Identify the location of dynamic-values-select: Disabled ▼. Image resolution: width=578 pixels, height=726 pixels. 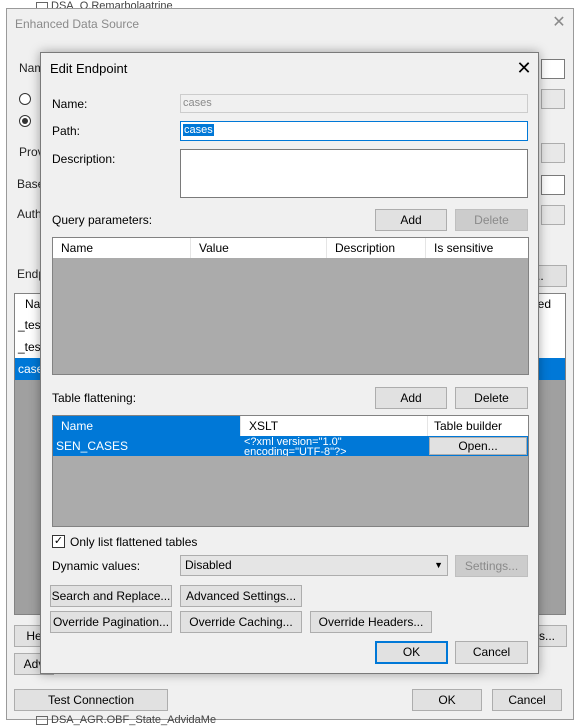
(314, 565).